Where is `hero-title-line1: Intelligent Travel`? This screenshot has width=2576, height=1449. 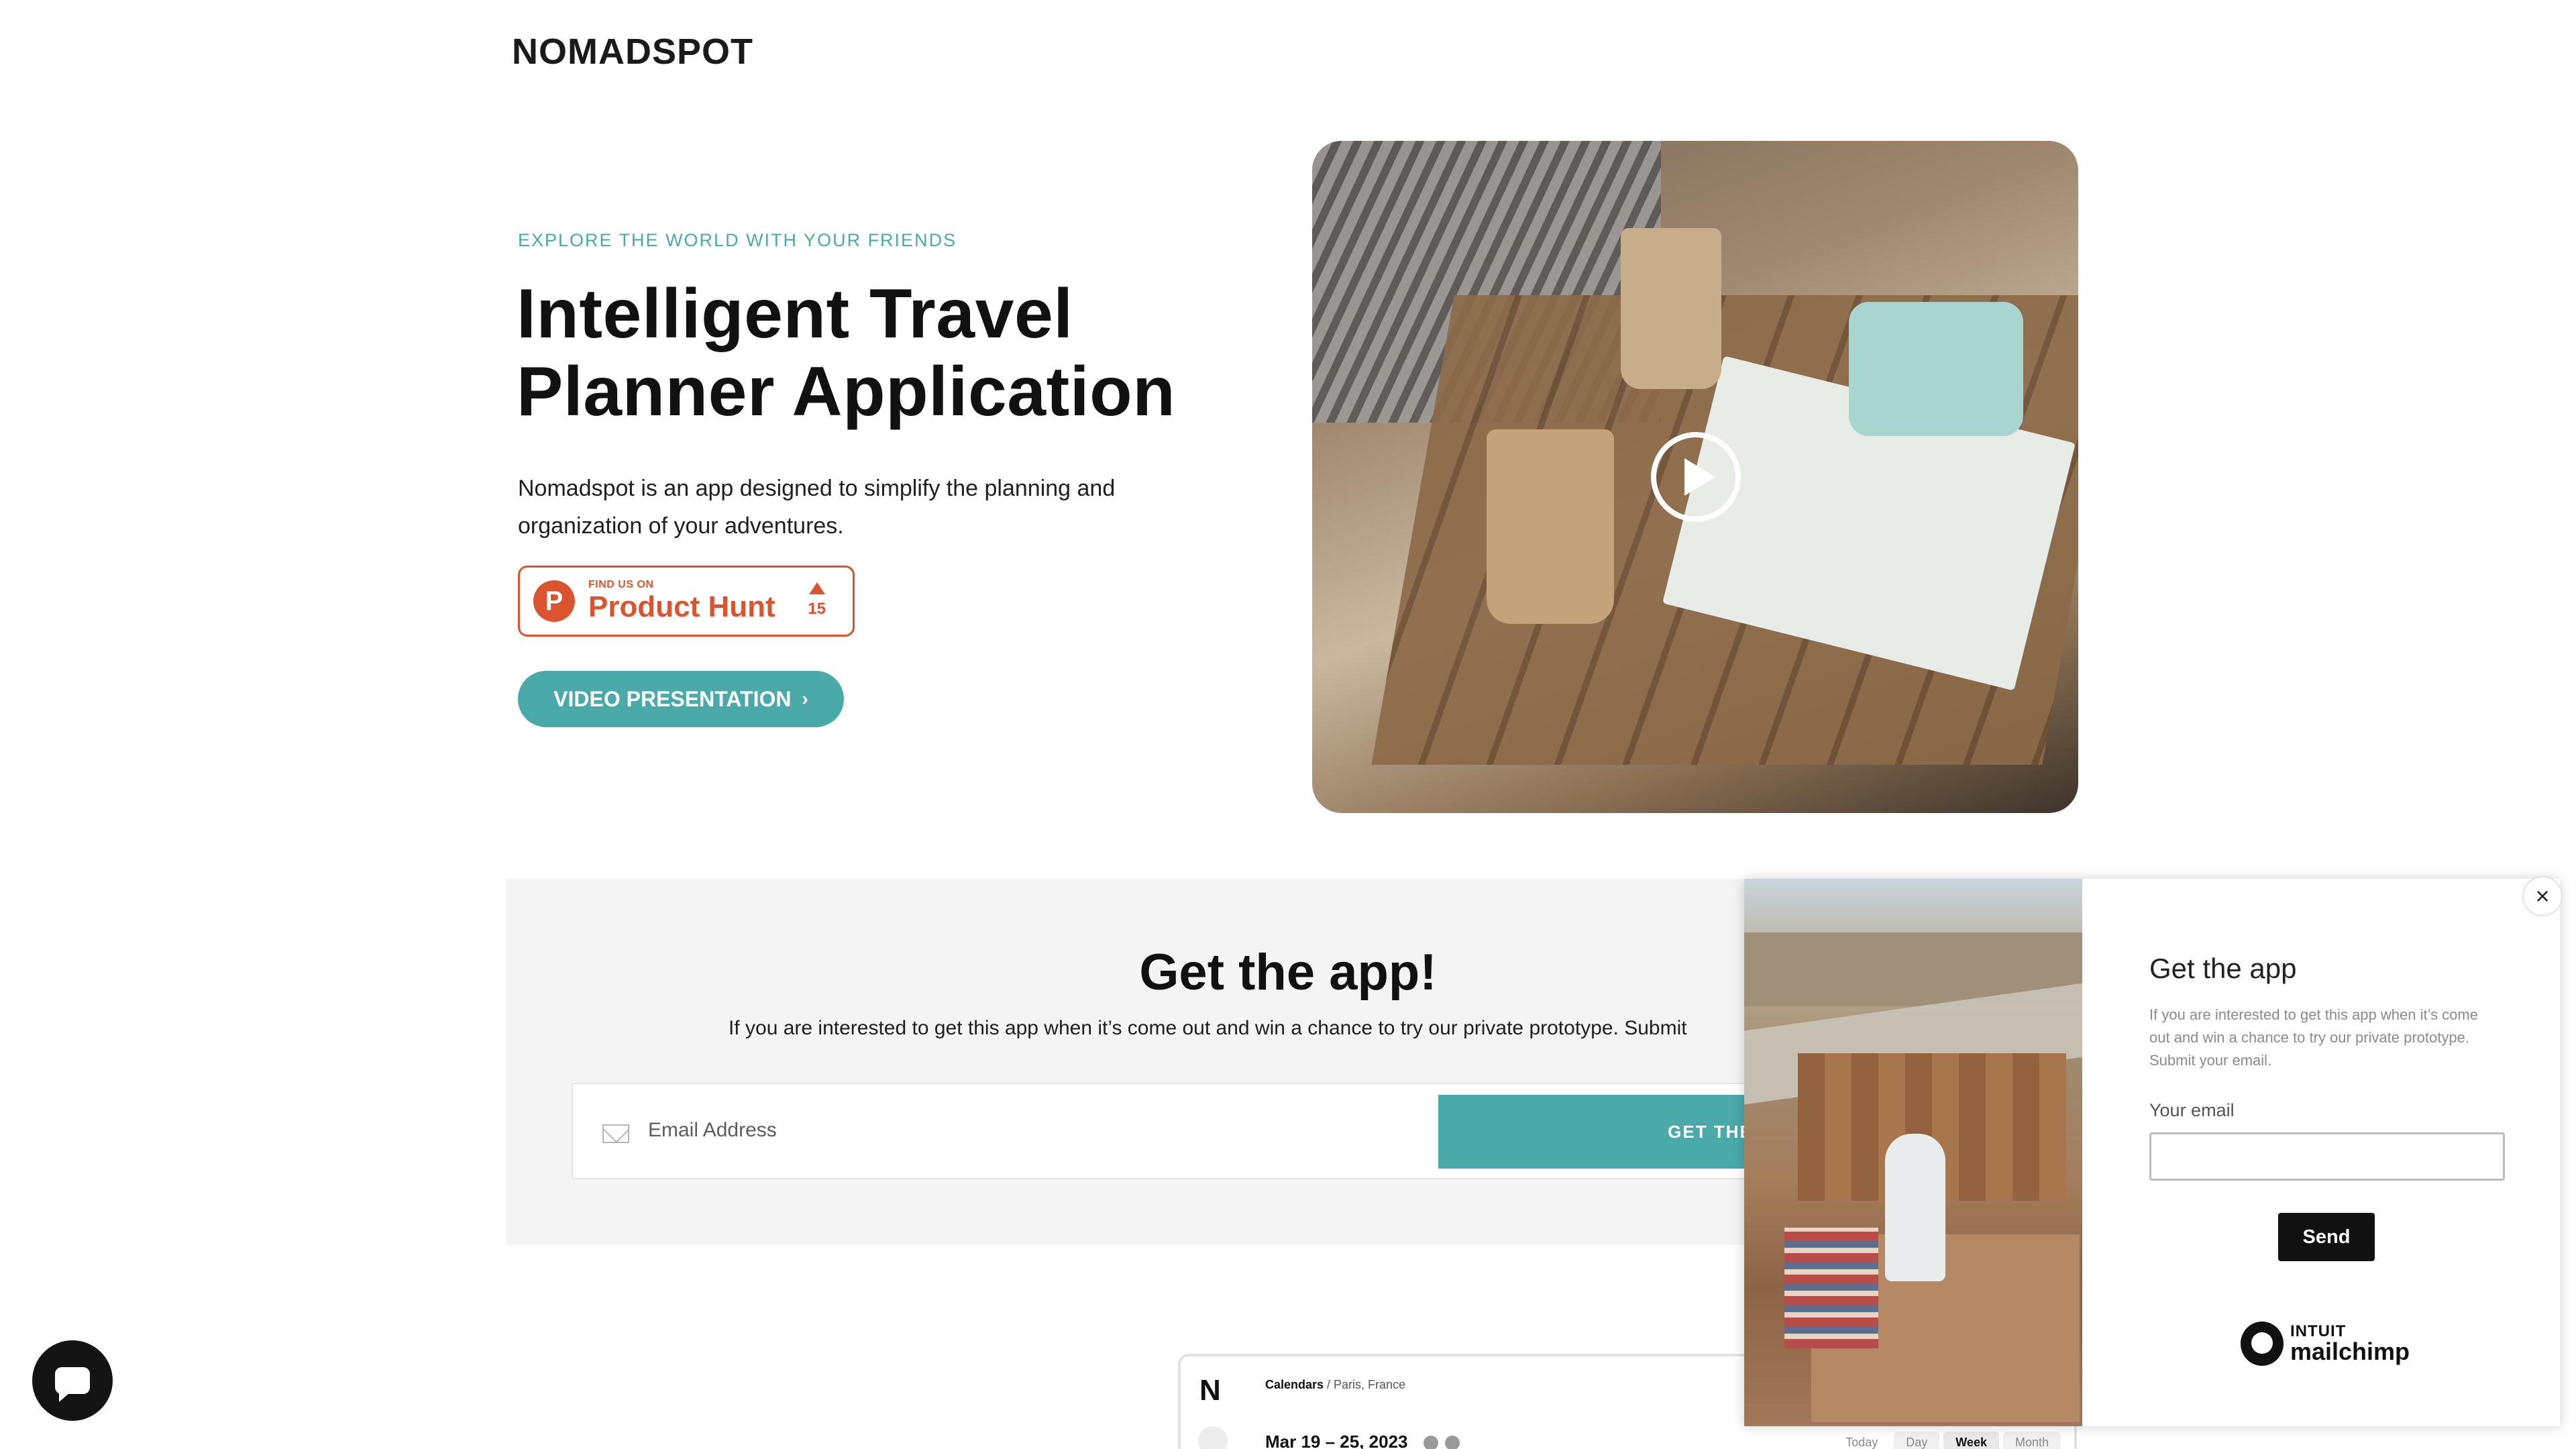 hero-title-line1: Intelligent Travel is located at coordinates (795, 314).